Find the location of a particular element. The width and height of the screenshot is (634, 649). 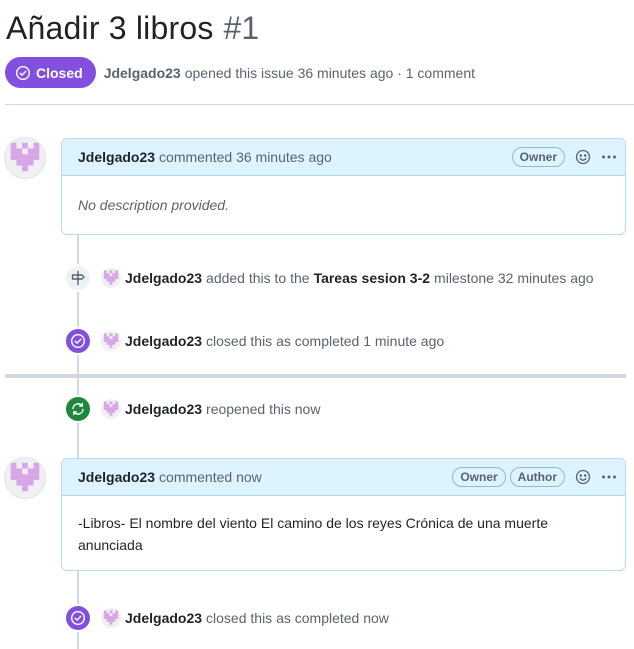

event-text: added this to the is located at coordinates (258, 278).